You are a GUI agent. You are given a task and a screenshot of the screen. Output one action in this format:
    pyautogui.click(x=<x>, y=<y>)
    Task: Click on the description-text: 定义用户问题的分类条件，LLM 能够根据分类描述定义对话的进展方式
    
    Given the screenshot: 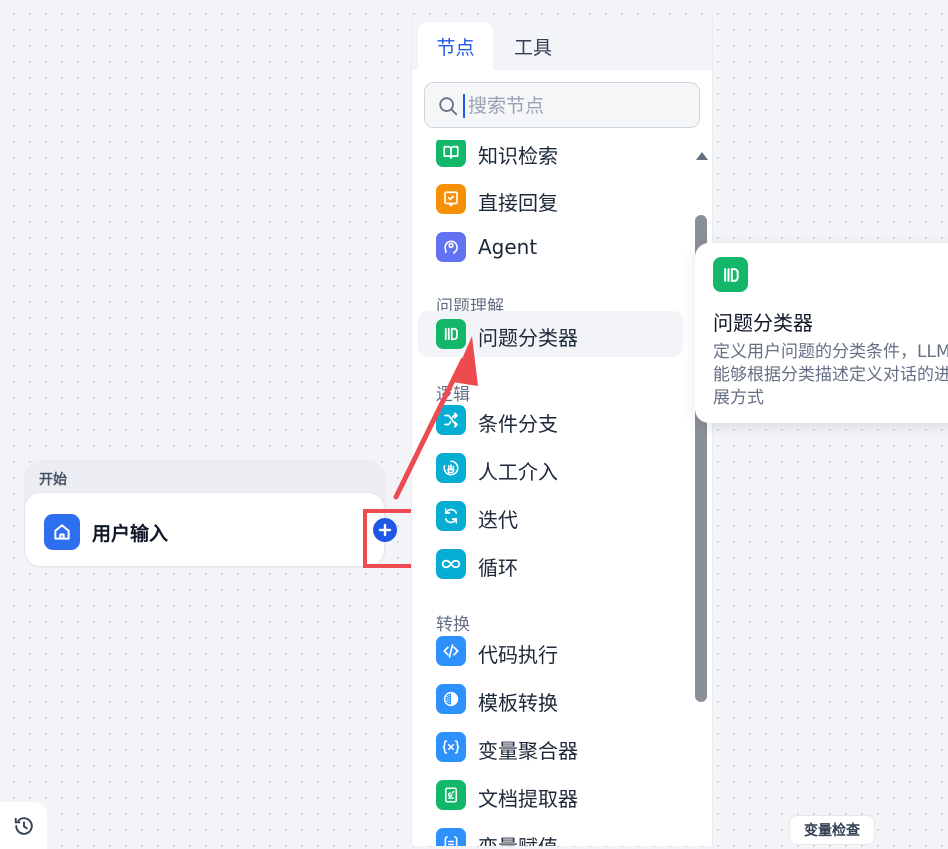 What is the action you would take?
    pyautogui.click(x=830, y=375)
    